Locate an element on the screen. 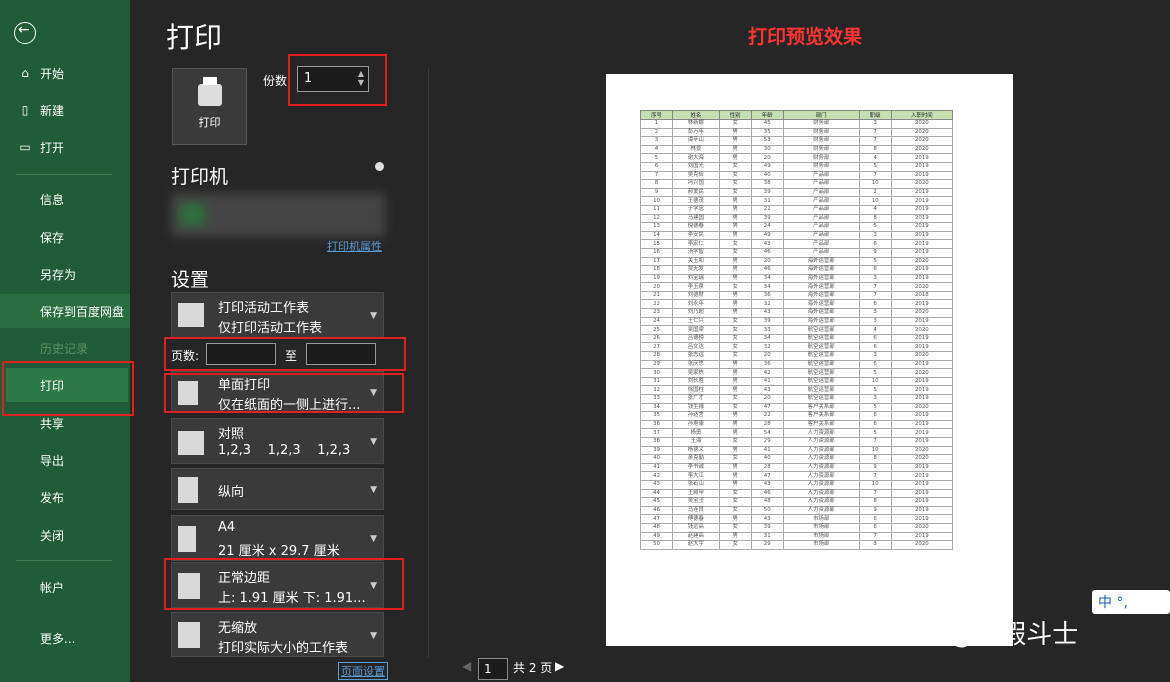 This screenshot has width=1170, height=682. table-cell: 54 is located at coordinates (767, 433).